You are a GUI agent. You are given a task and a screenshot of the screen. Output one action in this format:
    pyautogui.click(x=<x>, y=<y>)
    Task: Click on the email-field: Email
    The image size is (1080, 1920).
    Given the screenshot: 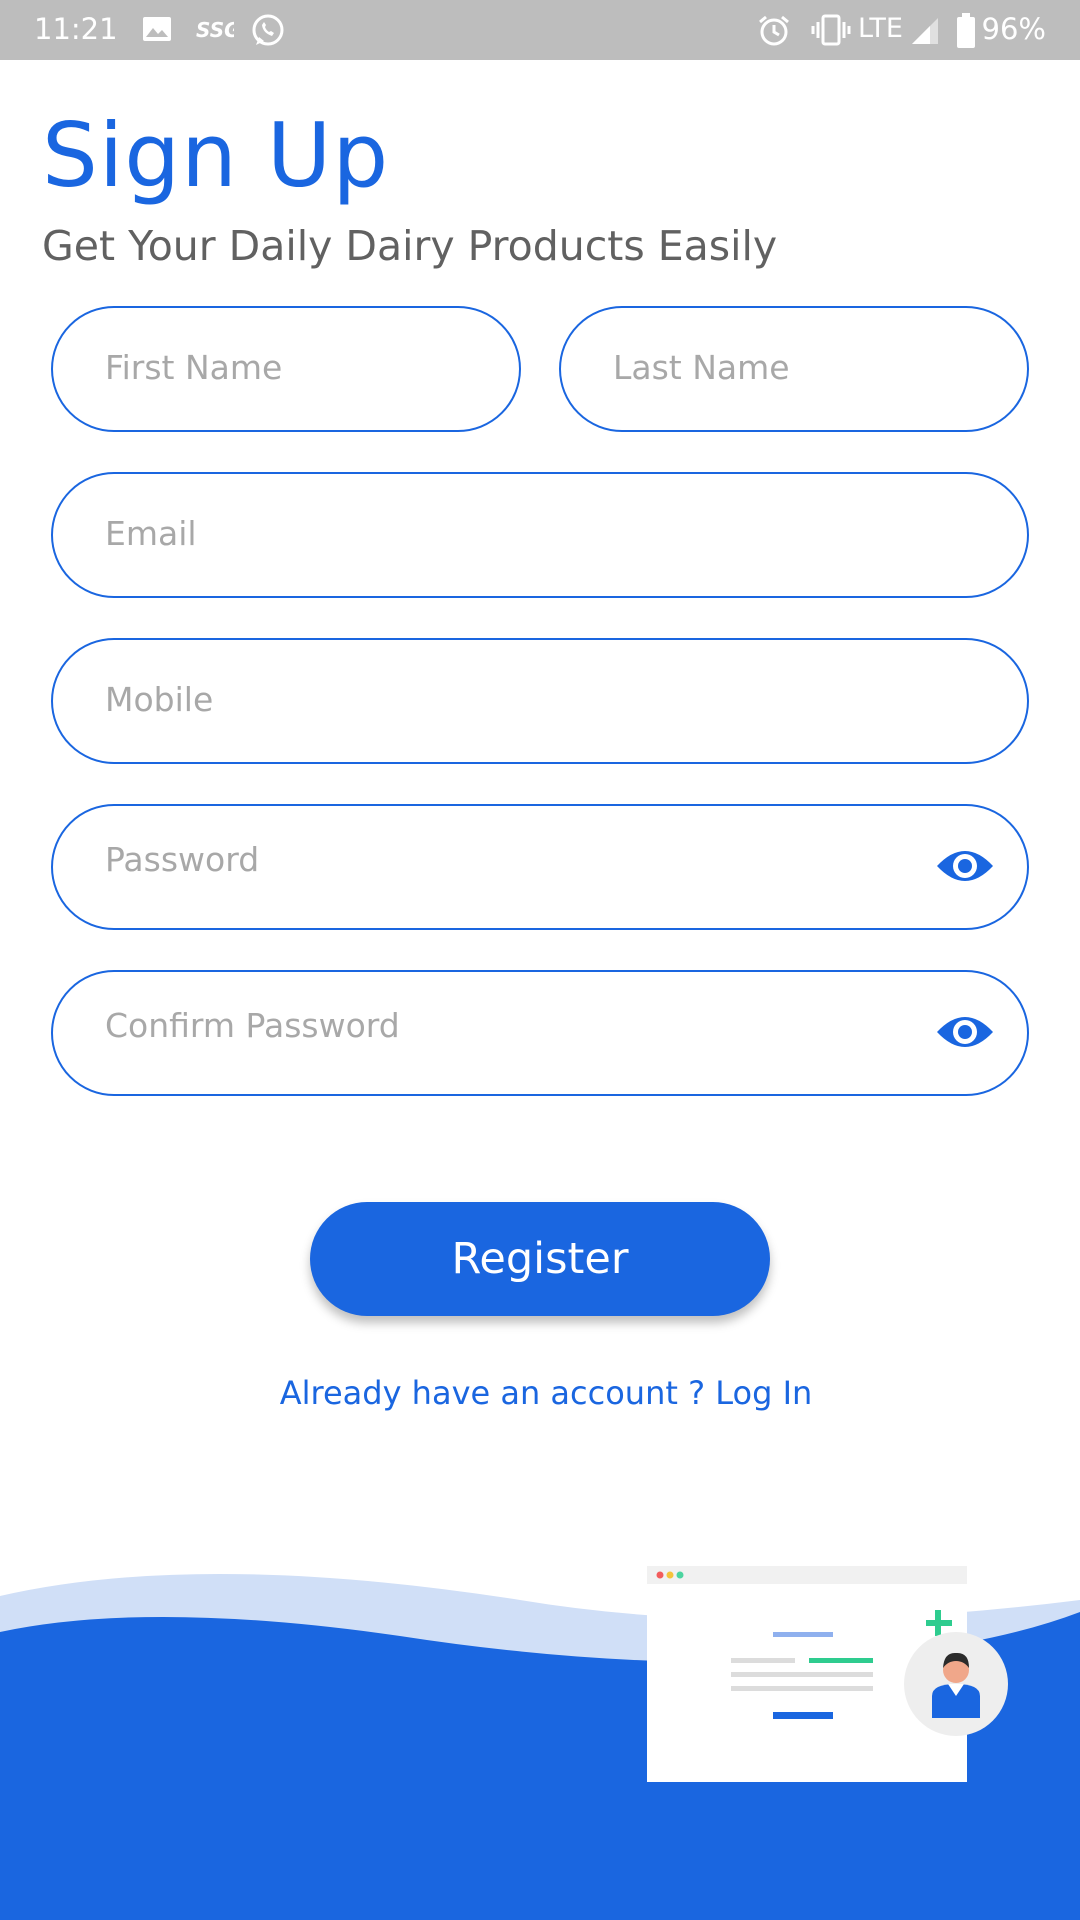 What is the action you would take?
    pyautogui.click(x=540, y=535)
    